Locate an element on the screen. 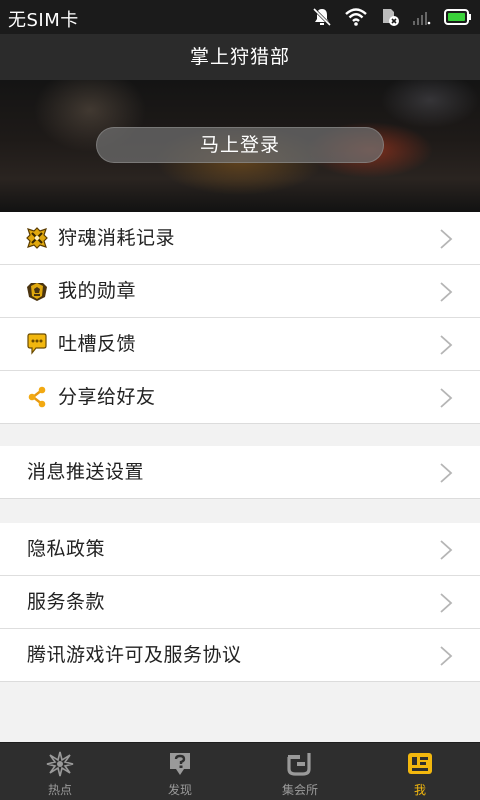 This screenshot has height=800, width=480. menu-item-privacy-policy: 隐私政策 is located at coordinates (240, 549).